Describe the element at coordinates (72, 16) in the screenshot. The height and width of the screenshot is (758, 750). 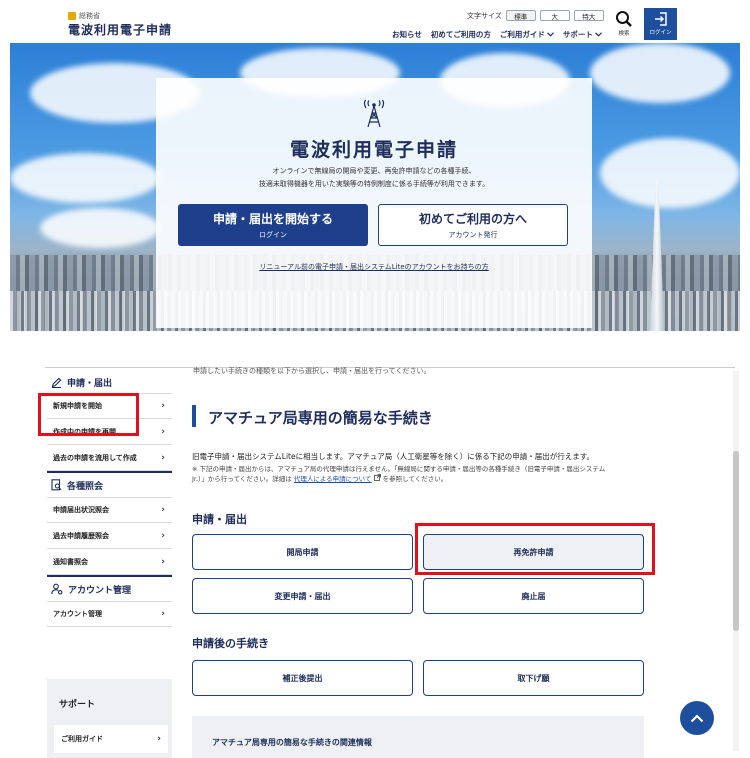
I see `ministry-mark-icon` at that location.